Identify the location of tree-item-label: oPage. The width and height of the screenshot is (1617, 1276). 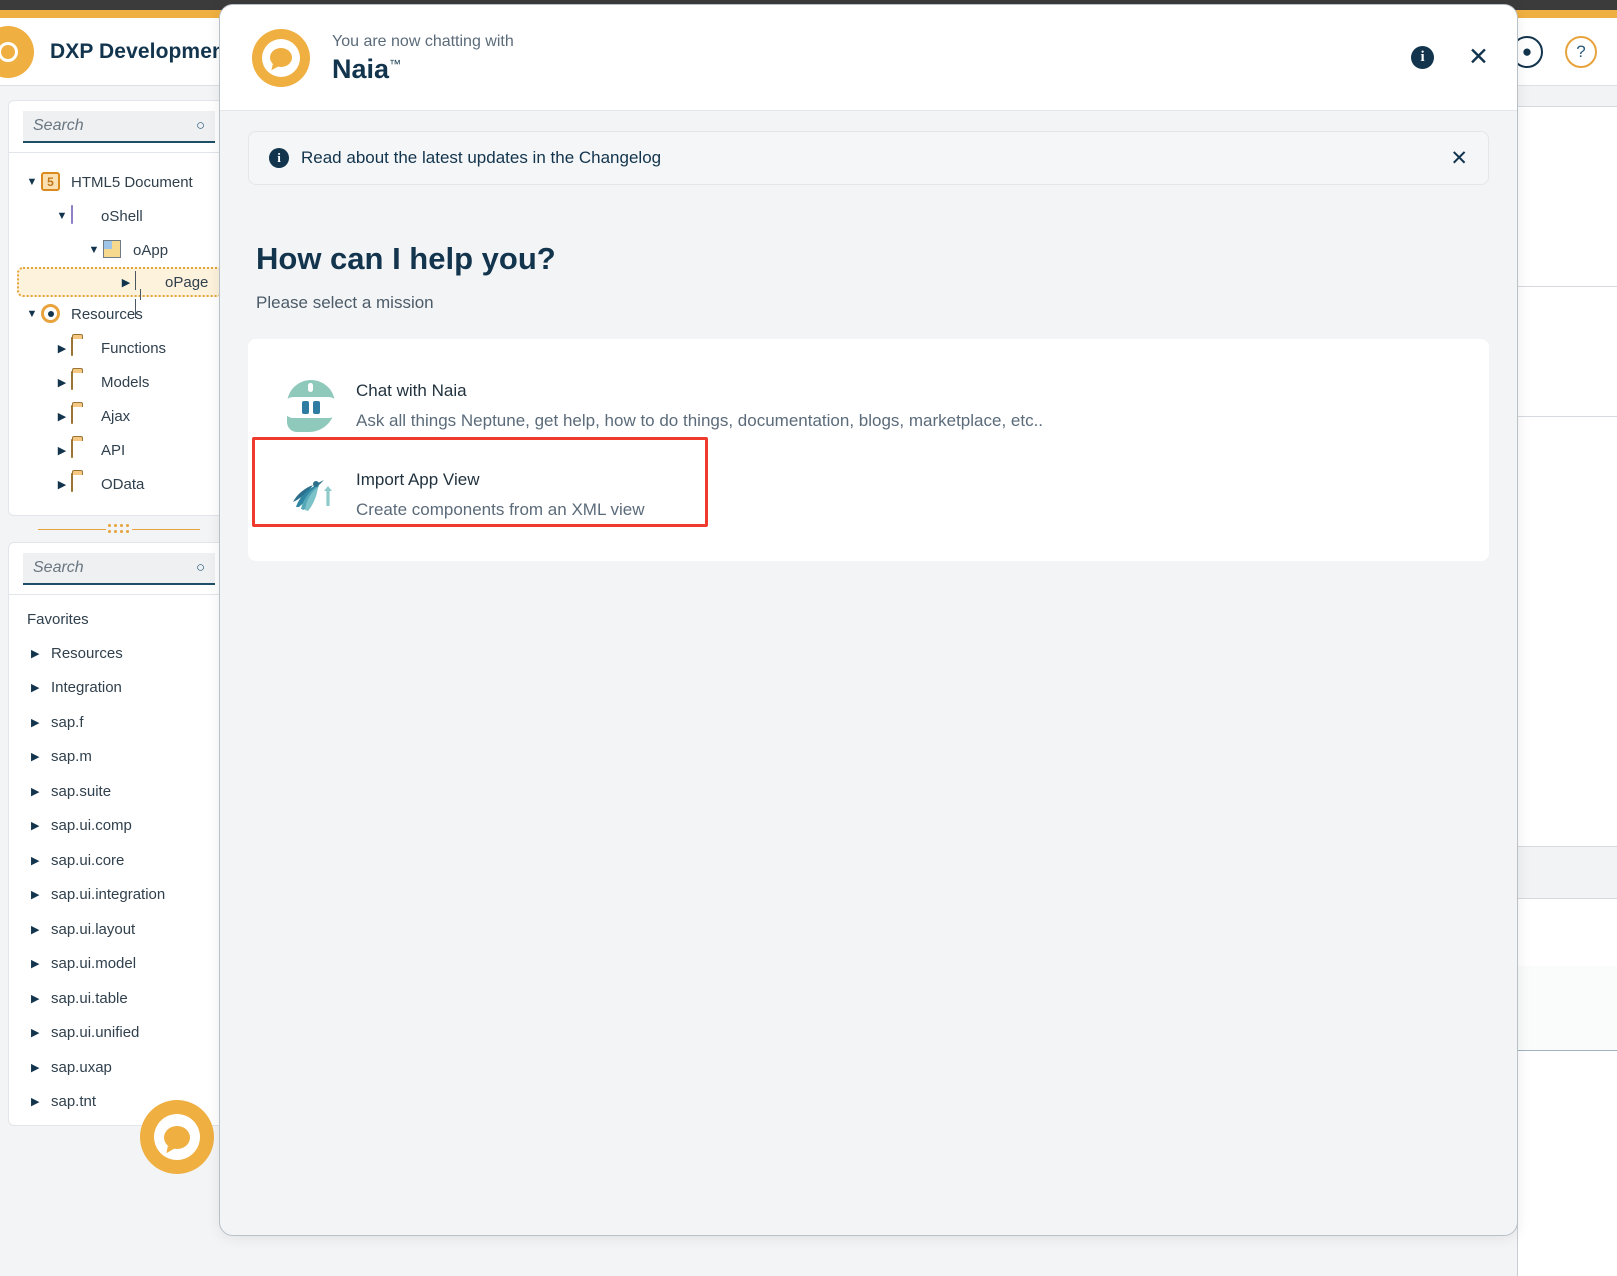
(187, 282).